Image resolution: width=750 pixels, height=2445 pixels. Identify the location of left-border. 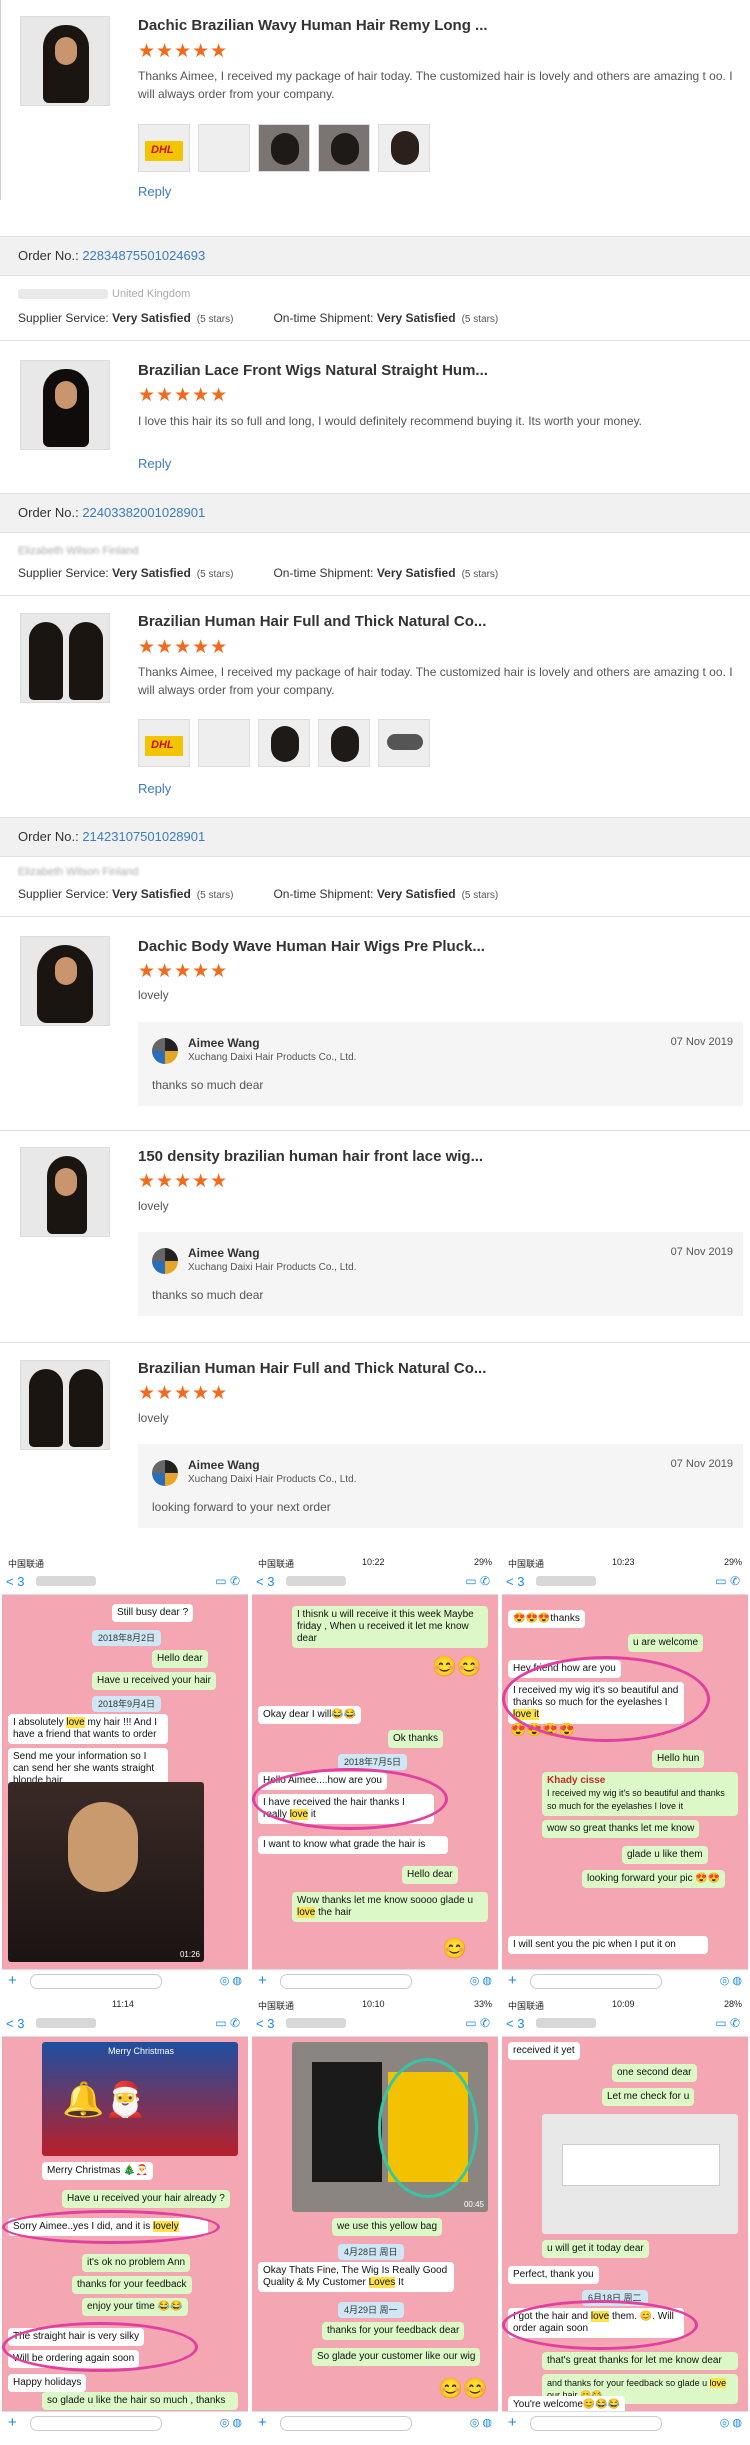
(0, 100).